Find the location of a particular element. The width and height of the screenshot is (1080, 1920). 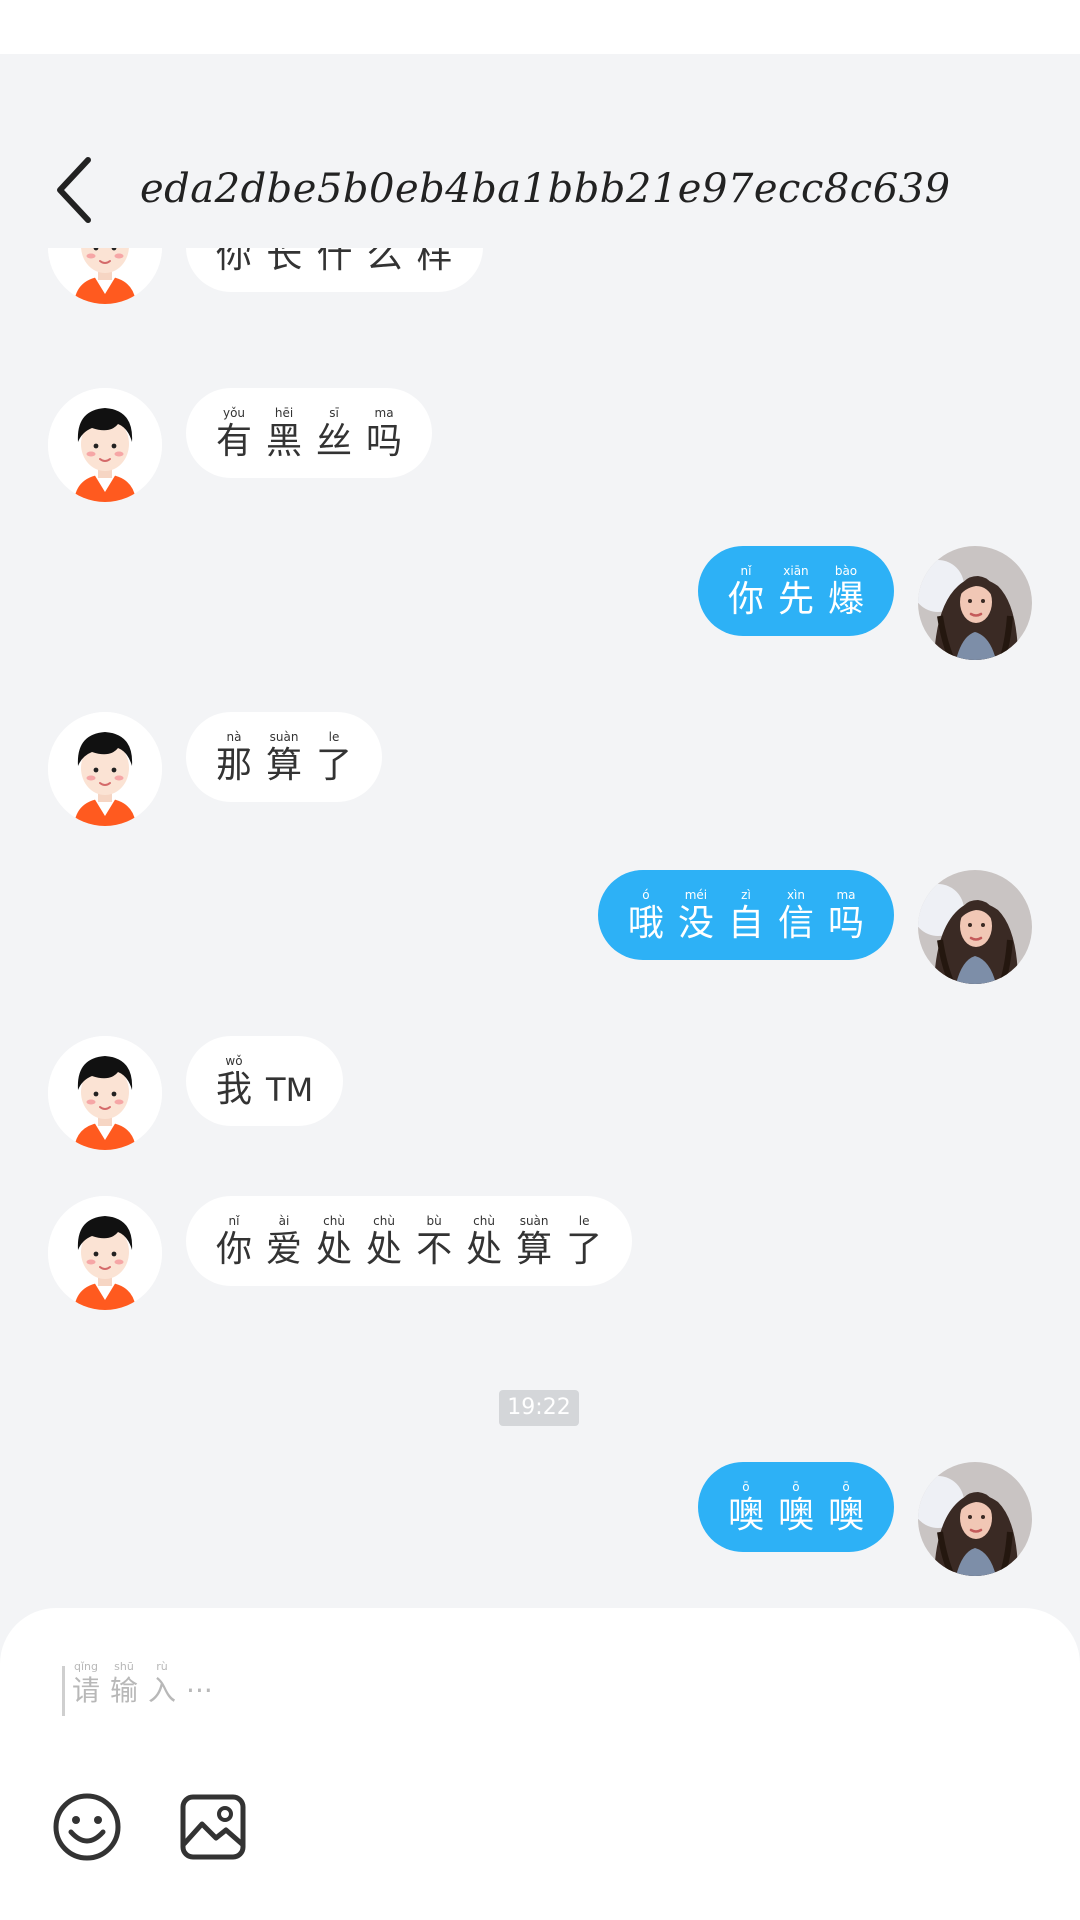

ruby-char: qǐng 请 is located at coordinates (86, 1684).